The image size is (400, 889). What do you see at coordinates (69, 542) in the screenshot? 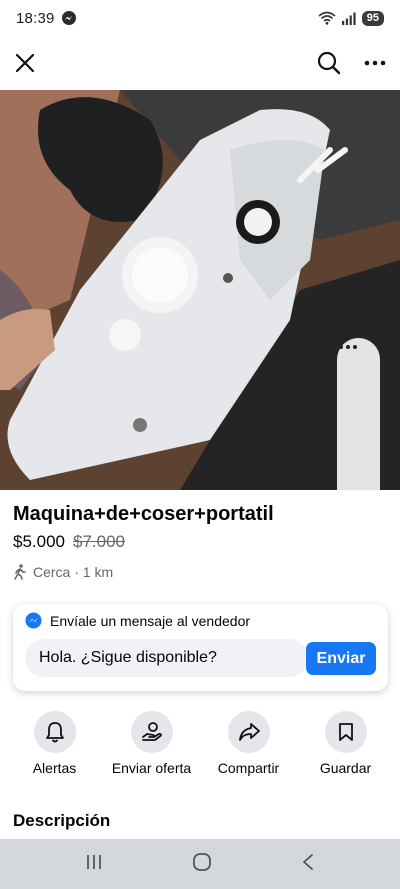
I see `price-row: $5.000 $7.000` at bounding box center [69, 542].